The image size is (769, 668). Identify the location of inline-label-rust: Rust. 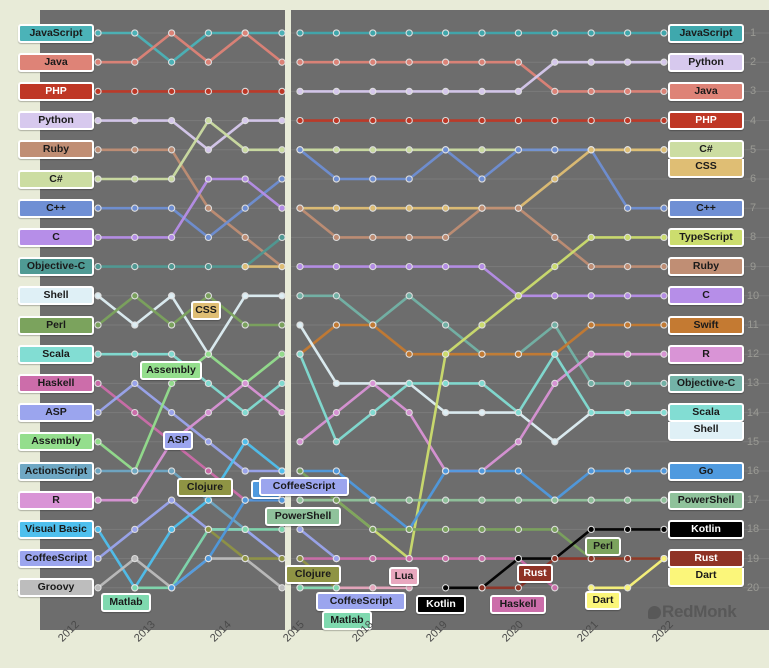
(535, 573).